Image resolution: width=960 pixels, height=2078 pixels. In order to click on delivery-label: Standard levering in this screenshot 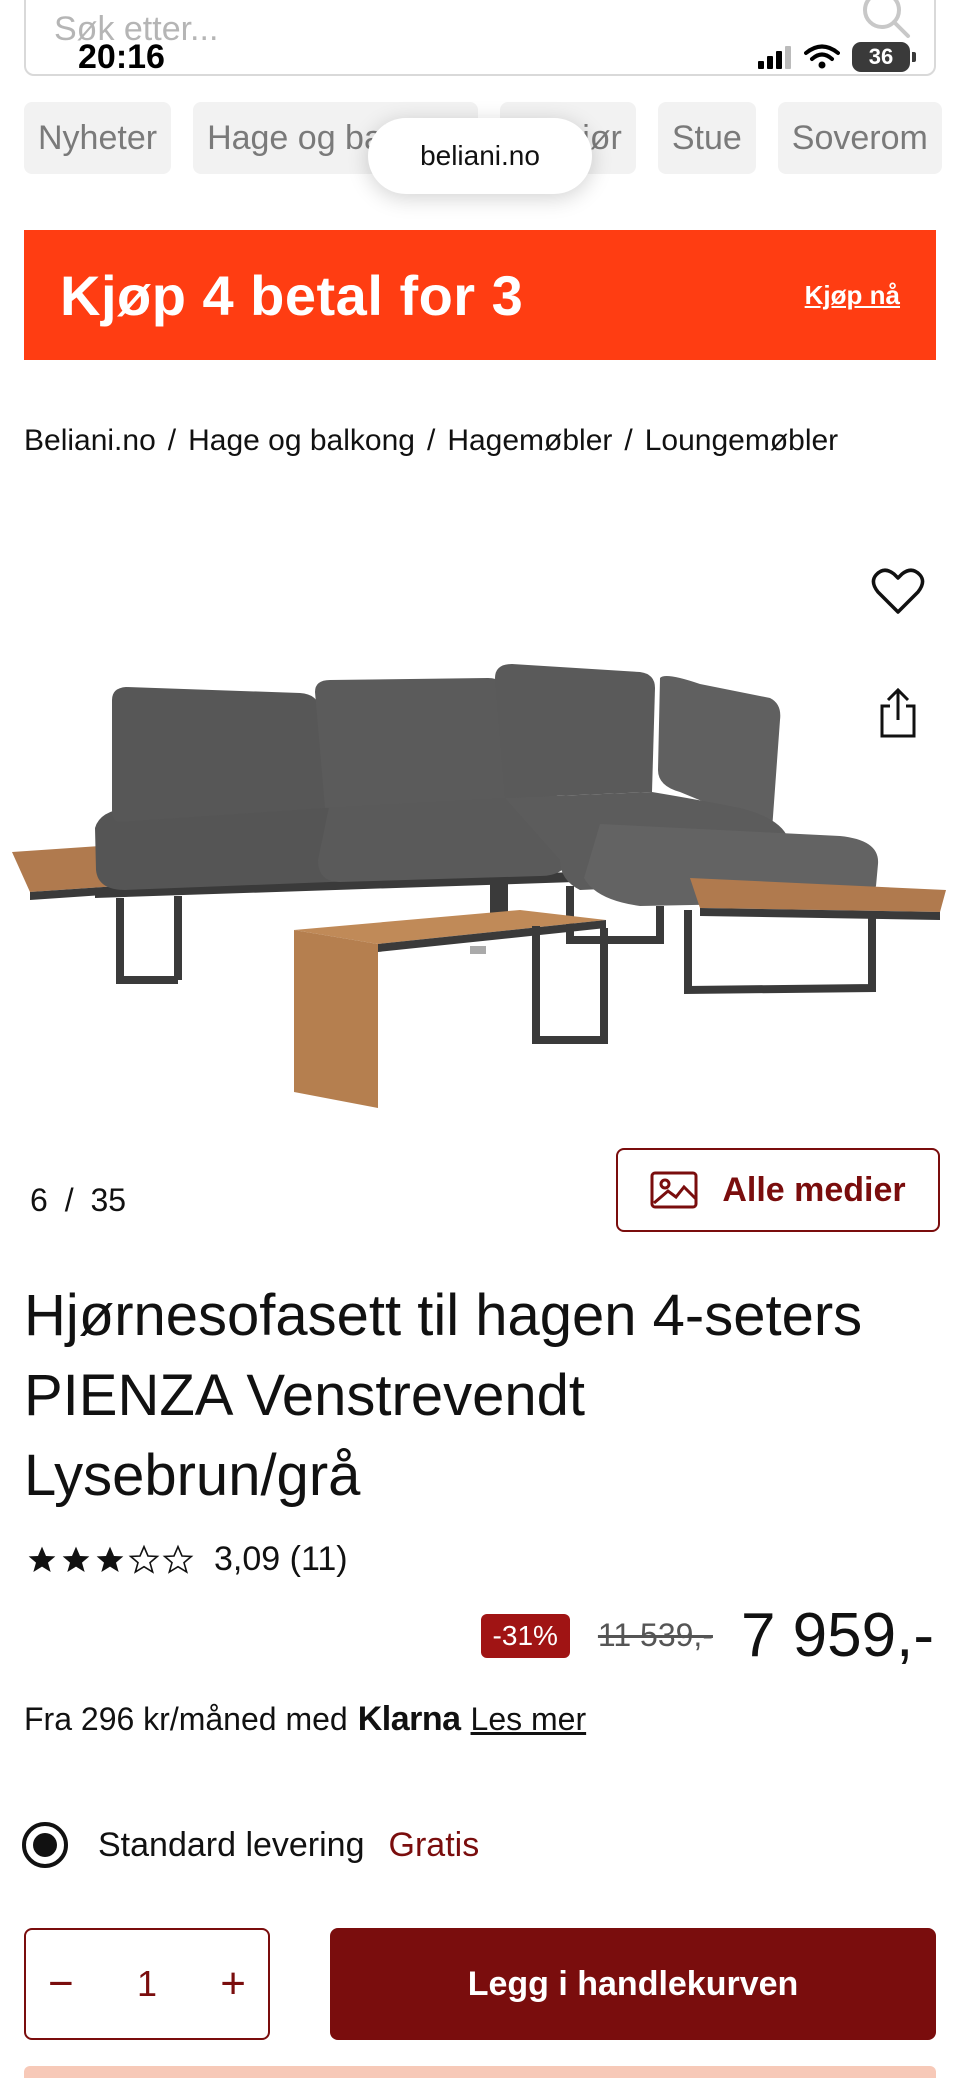, I will do `click(231, 1844)`.